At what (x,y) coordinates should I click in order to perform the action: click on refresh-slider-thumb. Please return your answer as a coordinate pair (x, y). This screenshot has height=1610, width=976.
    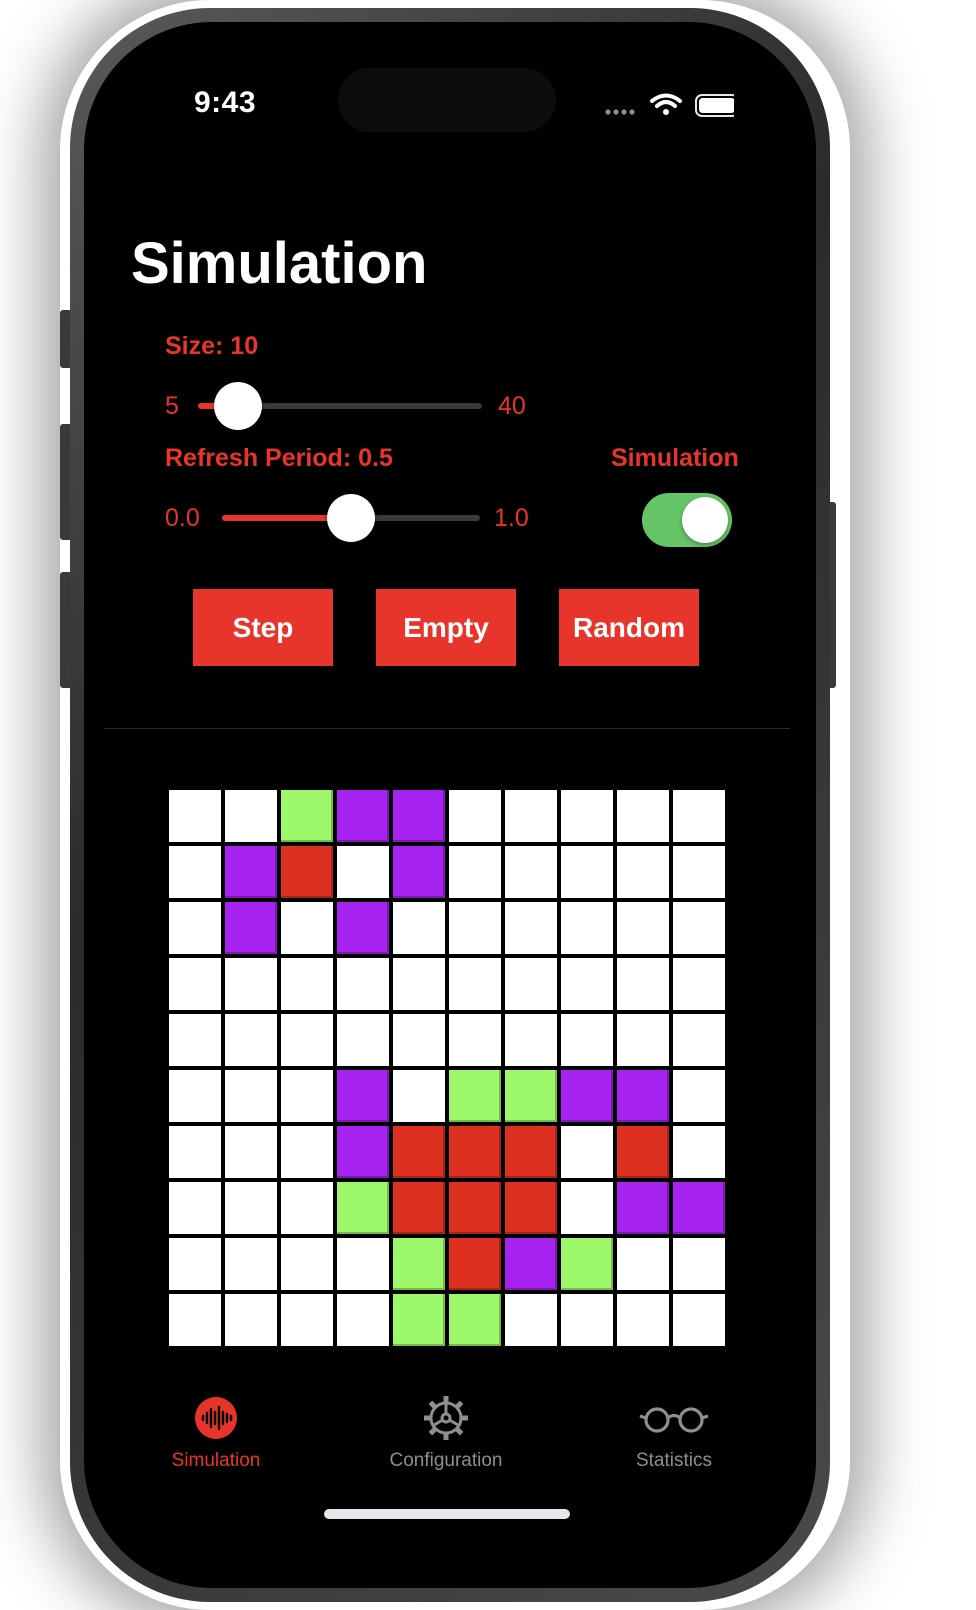
    Looking at the image, I should click on (351, 518).